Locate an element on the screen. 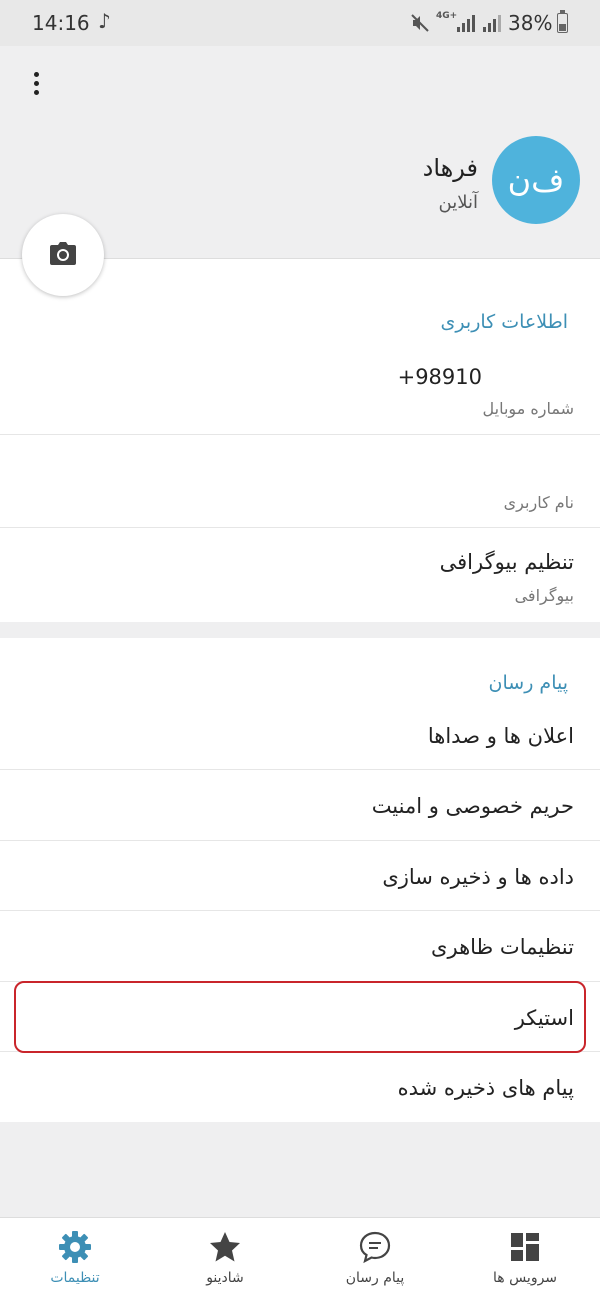 This screenshot has height=1300, width=600. user-name: فرهاد is located at coordinates (450, 168).